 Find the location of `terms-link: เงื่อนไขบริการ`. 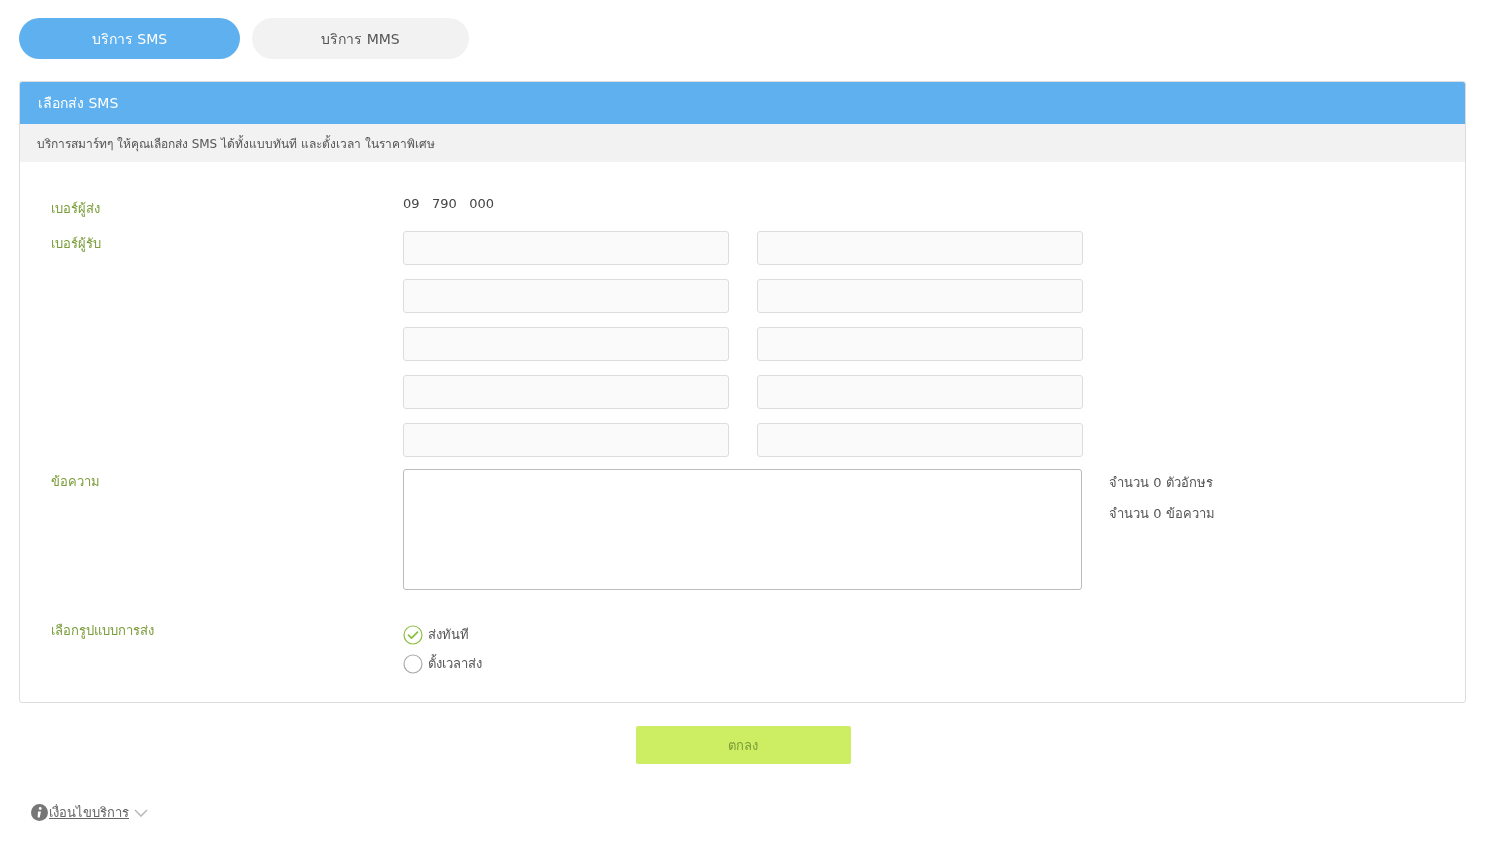

terms-link: เงื่อนไขบริการ is located at coordinates (89, 812).